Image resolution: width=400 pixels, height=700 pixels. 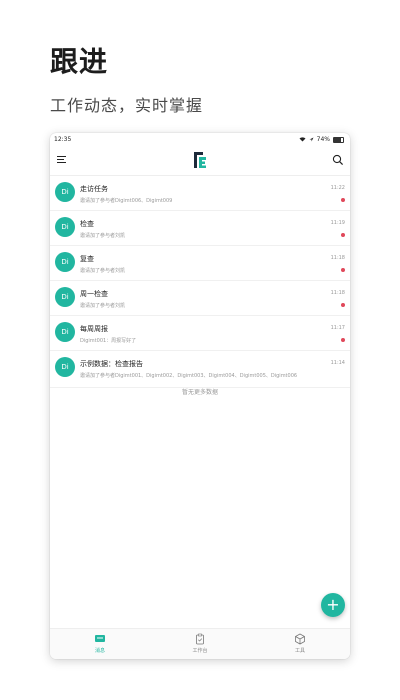 What do you see at coordinates (200, 140) in the screenshot?
I see `status-bar: 12:35 74%` at bounding box center [200, 140].